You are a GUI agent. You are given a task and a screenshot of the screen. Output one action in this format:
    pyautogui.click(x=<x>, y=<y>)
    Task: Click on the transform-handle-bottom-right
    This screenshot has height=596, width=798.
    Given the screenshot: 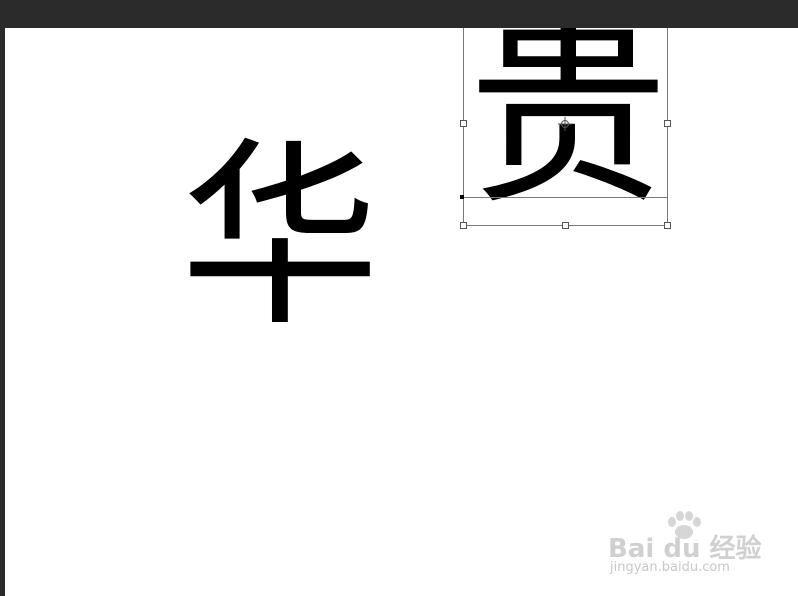 What is the action you would take?
    pyautogui.click(x=667, y=225)
    